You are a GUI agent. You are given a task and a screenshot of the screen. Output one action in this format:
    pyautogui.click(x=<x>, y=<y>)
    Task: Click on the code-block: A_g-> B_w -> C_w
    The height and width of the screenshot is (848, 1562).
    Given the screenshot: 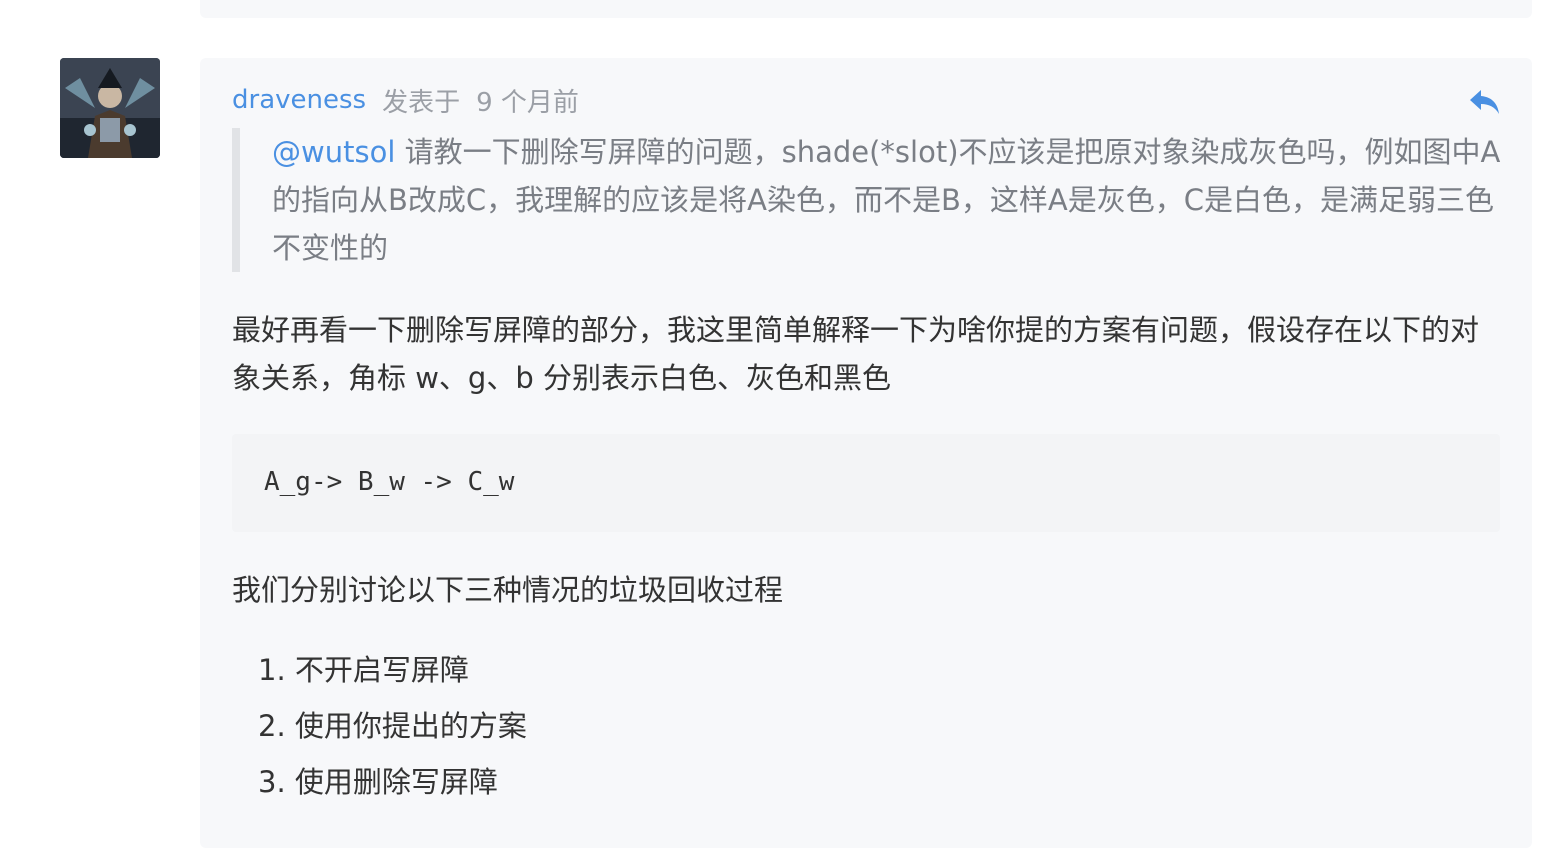 What is the action you would take?
    pyautogui.click(x=866, y=483)
    